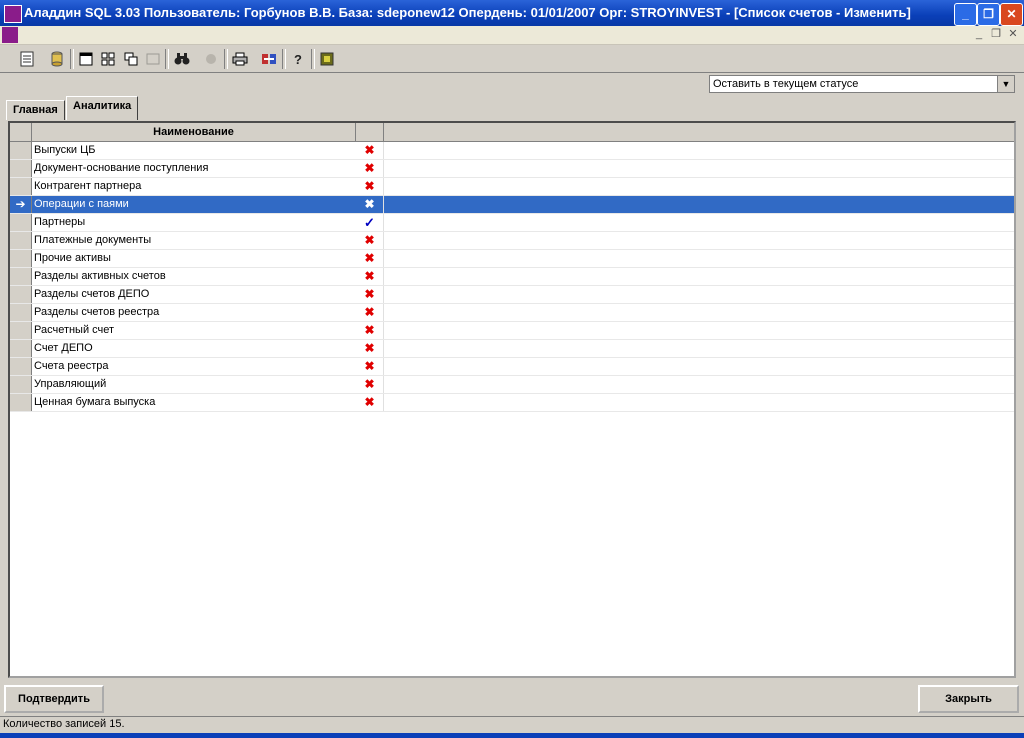  I want to click on table-row: Выпуски ЦБ ✖, so click(512, 151).